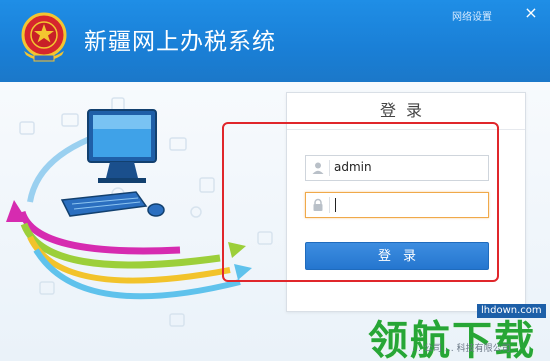  Describe the element at coordinates (44, 37) in the screenshot. I see `national-tax-emblem-icon` at that location.